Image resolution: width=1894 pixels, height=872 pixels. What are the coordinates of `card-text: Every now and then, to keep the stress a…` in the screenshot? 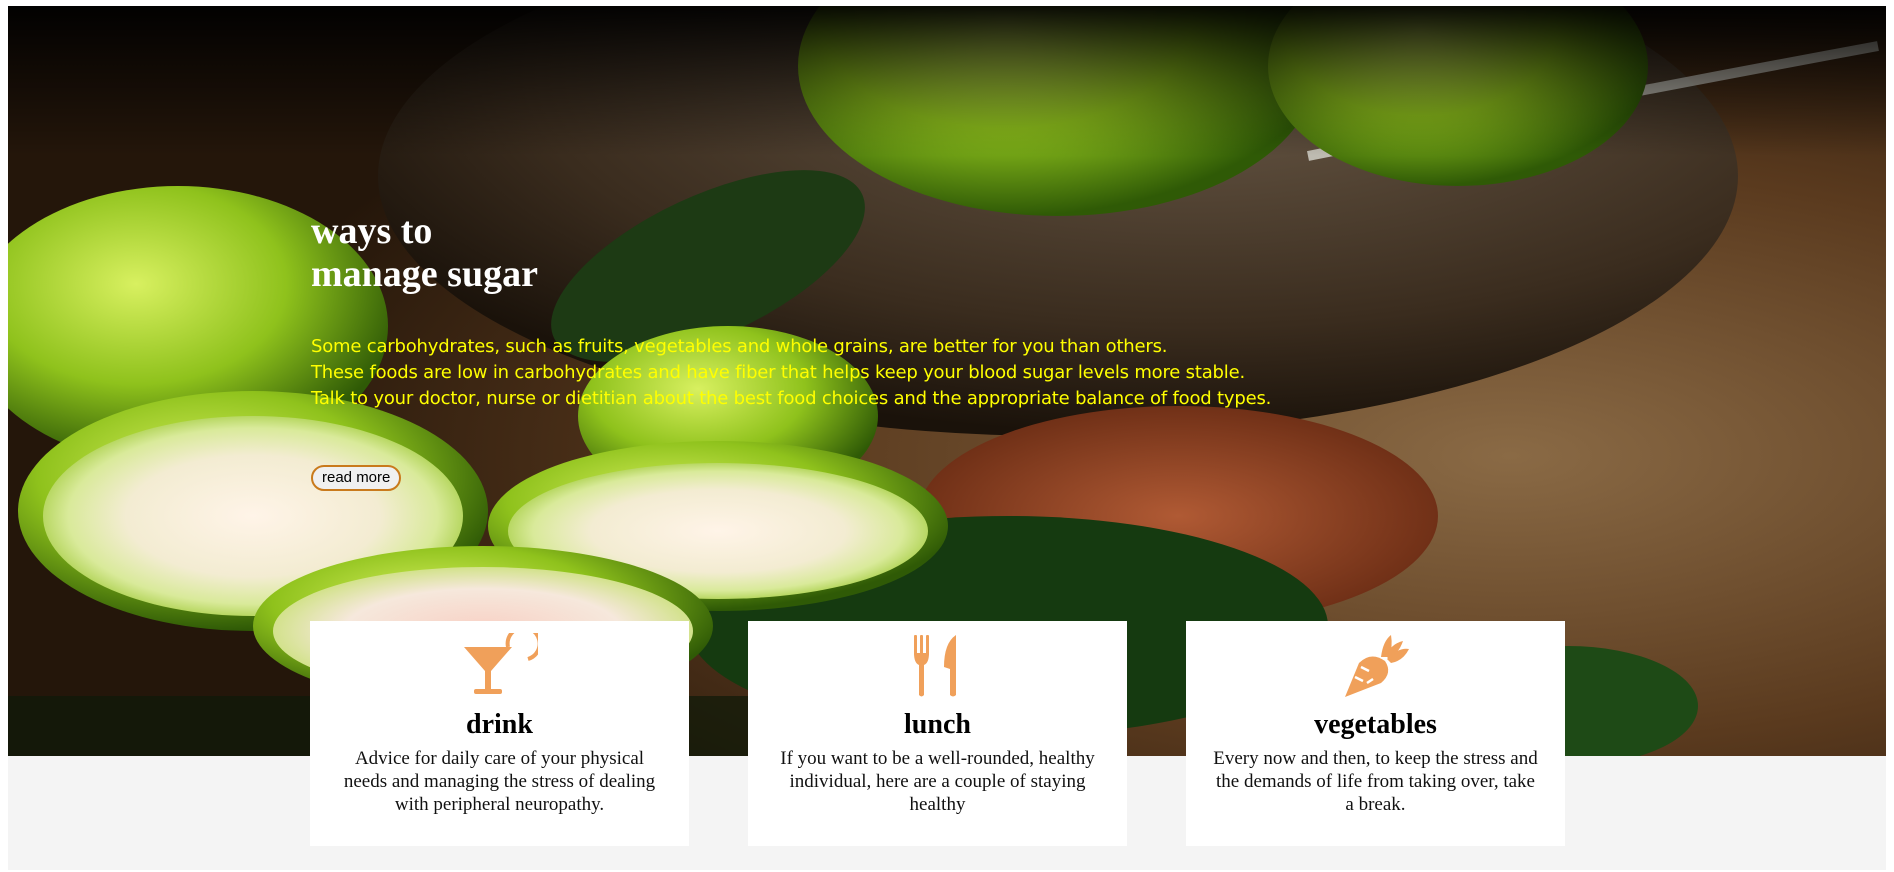 It's located at (1375, 781).